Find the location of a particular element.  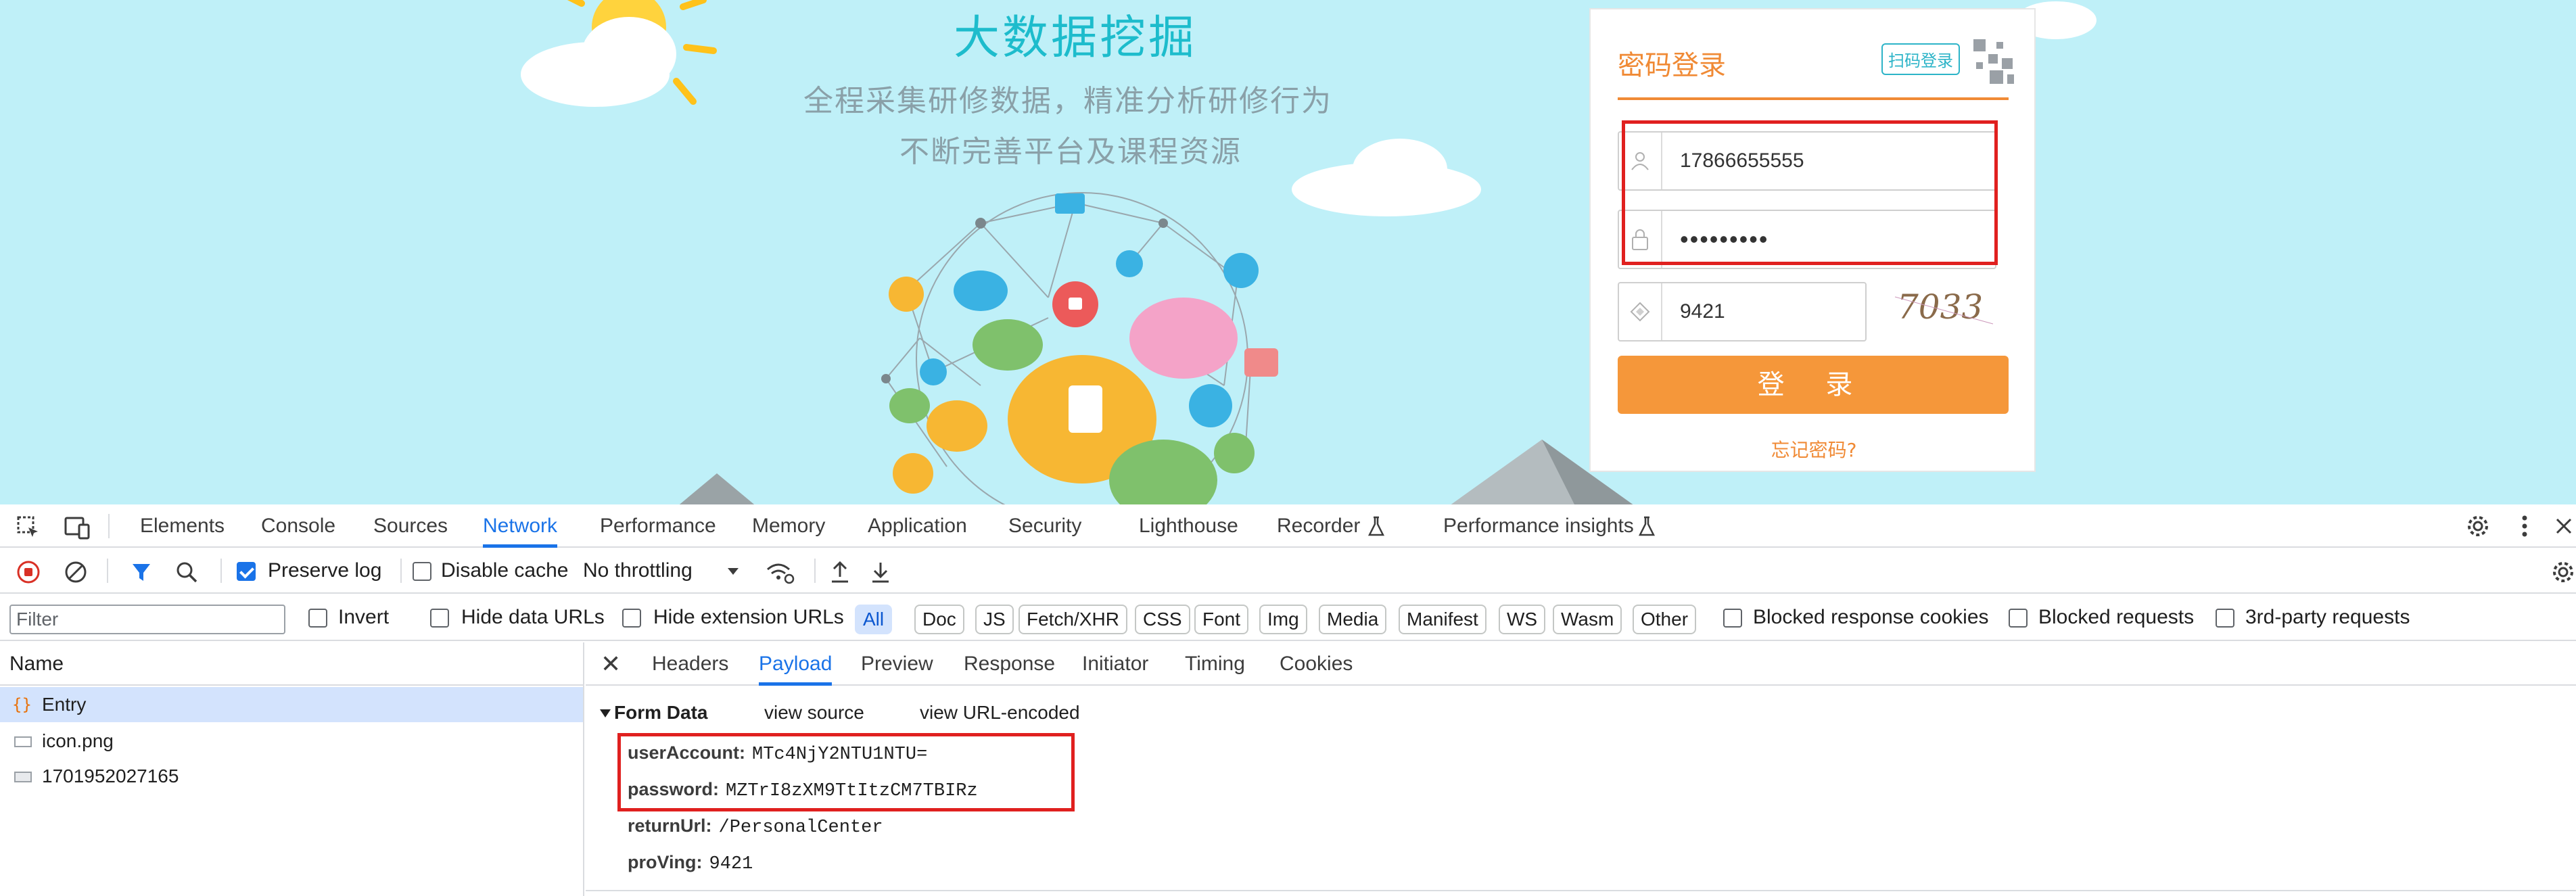

name-column-header: Name is located at coordinates (292, 664).